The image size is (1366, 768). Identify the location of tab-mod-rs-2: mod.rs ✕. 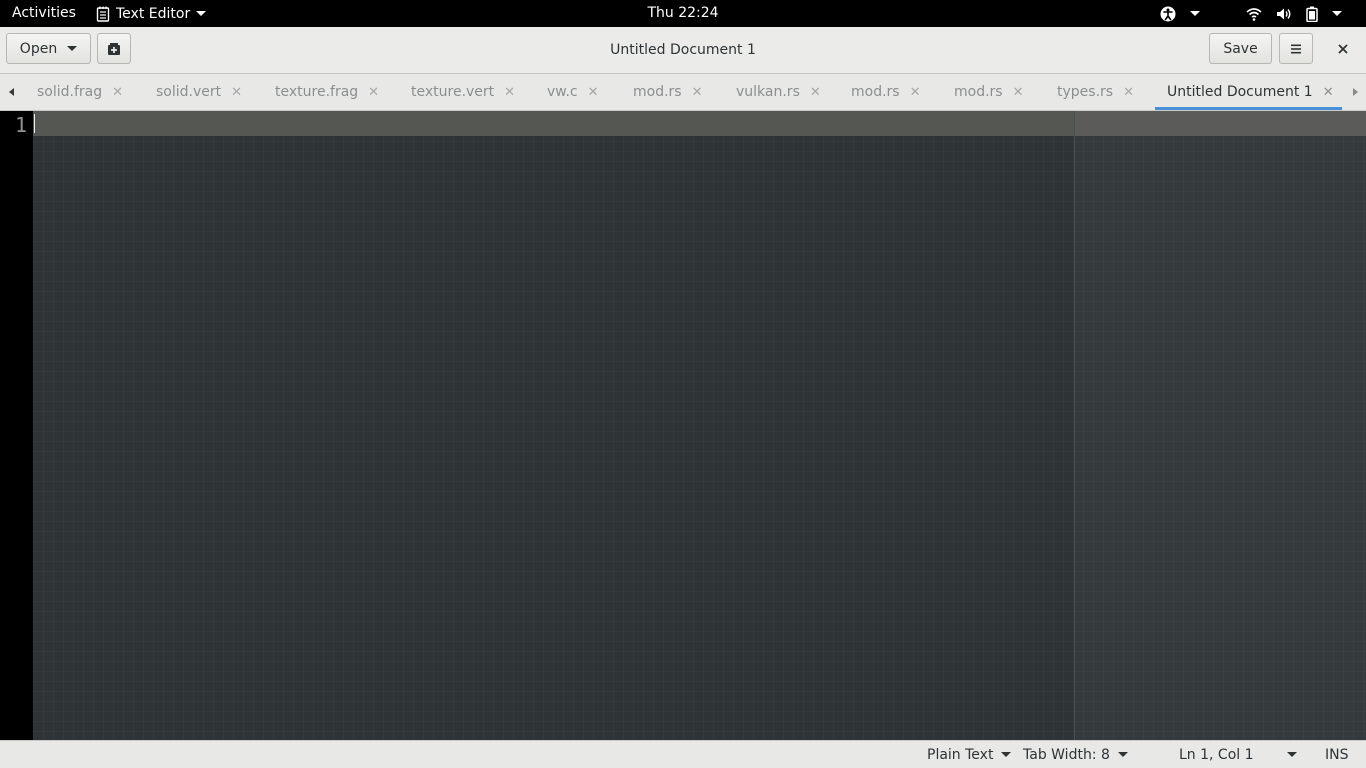
(886, 92).